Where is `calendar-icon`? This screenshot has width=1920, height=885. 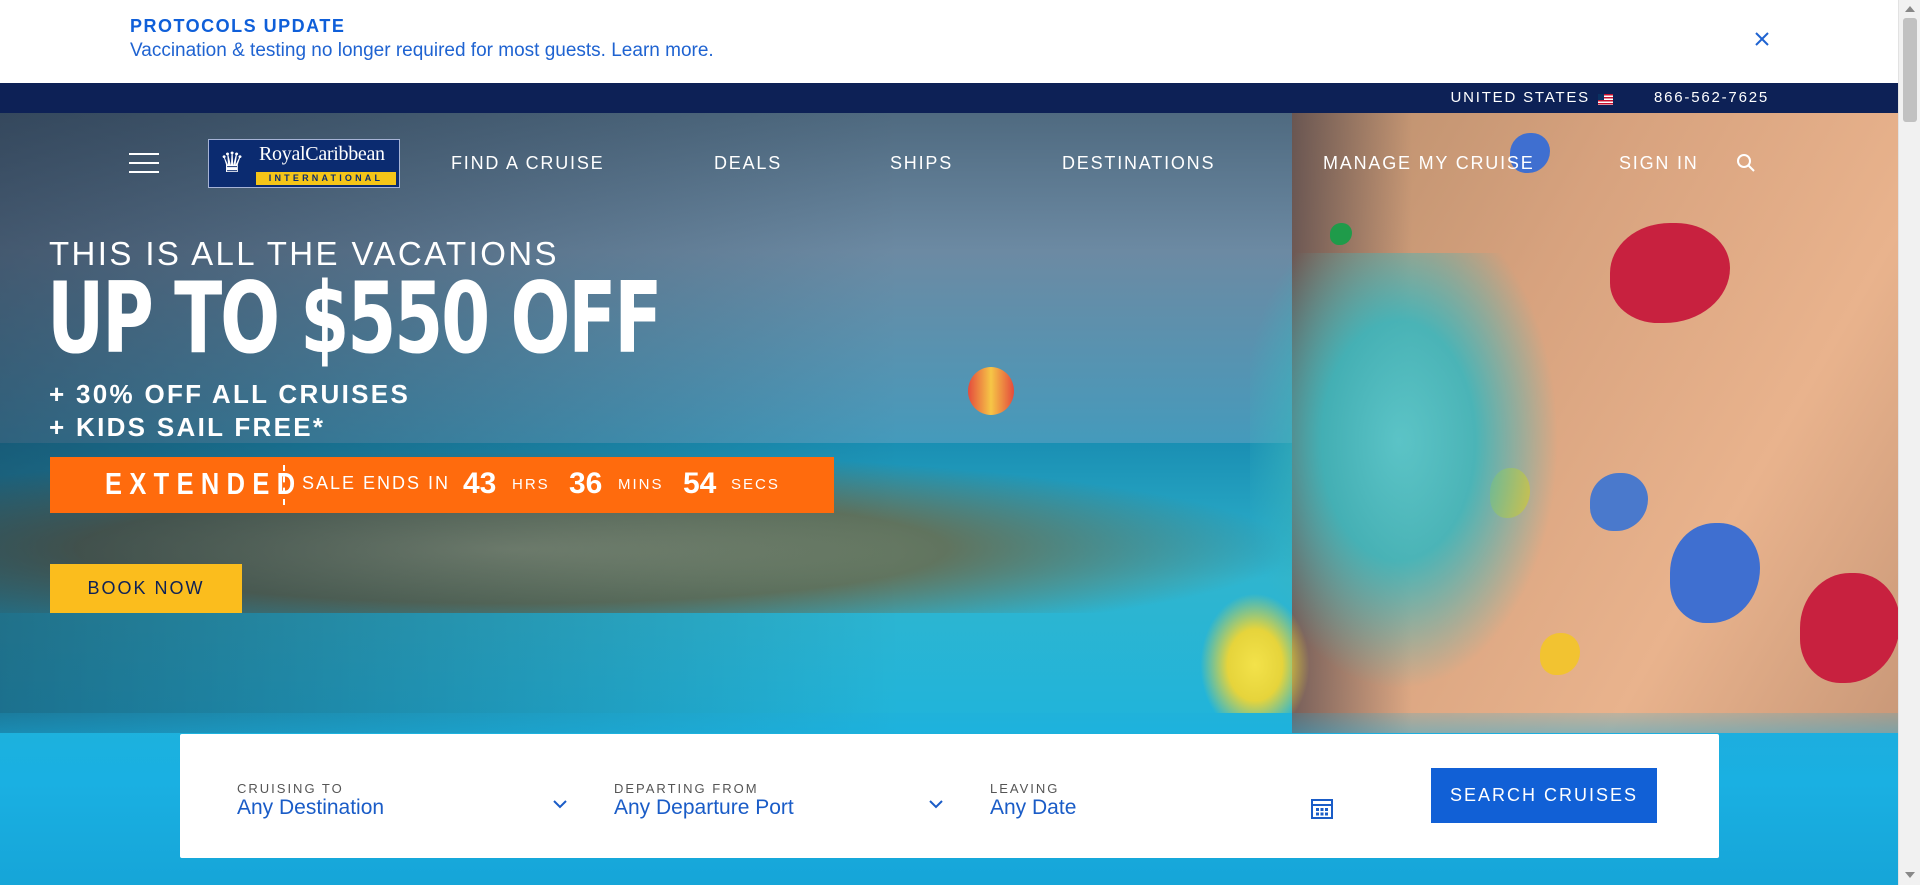 calendar-icon is located at coordinates (1322, 808).